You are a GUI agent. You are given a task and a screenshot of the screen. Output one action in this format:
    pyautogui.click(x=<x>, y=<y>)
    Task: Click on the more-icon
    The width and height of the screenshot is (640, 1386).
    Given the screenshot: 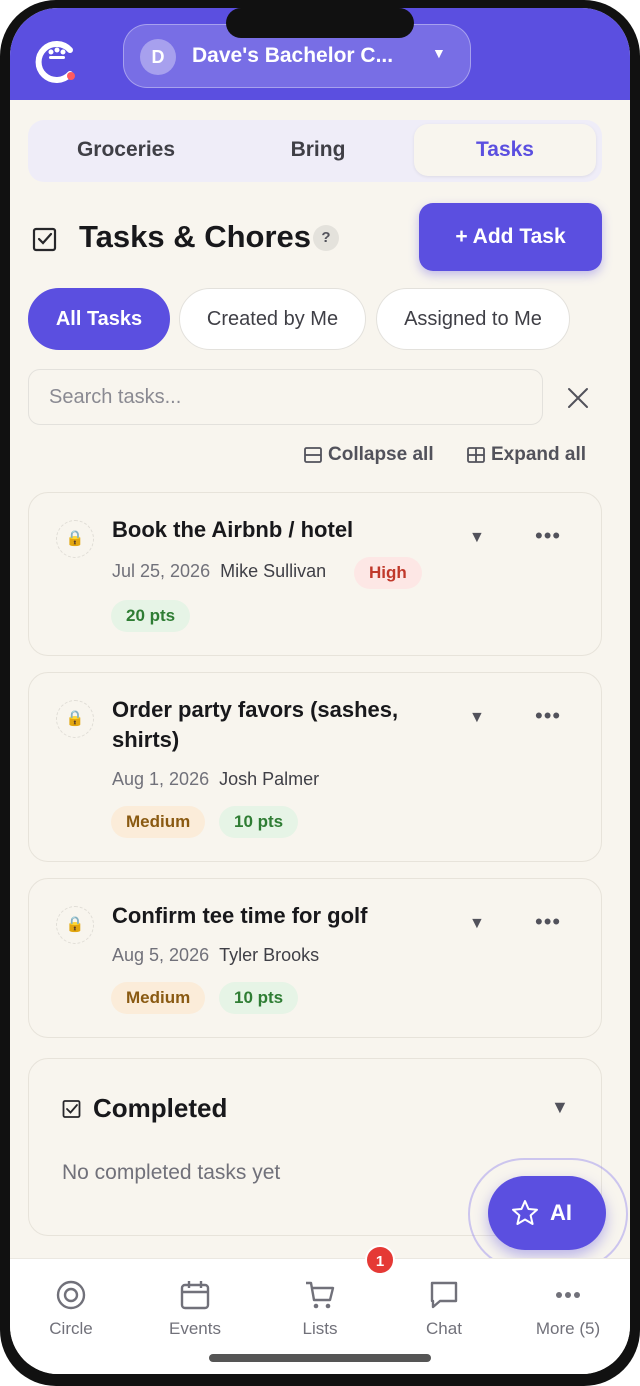 What is the action you would take?
    pyautogui.click(x=568, y=1295)
    